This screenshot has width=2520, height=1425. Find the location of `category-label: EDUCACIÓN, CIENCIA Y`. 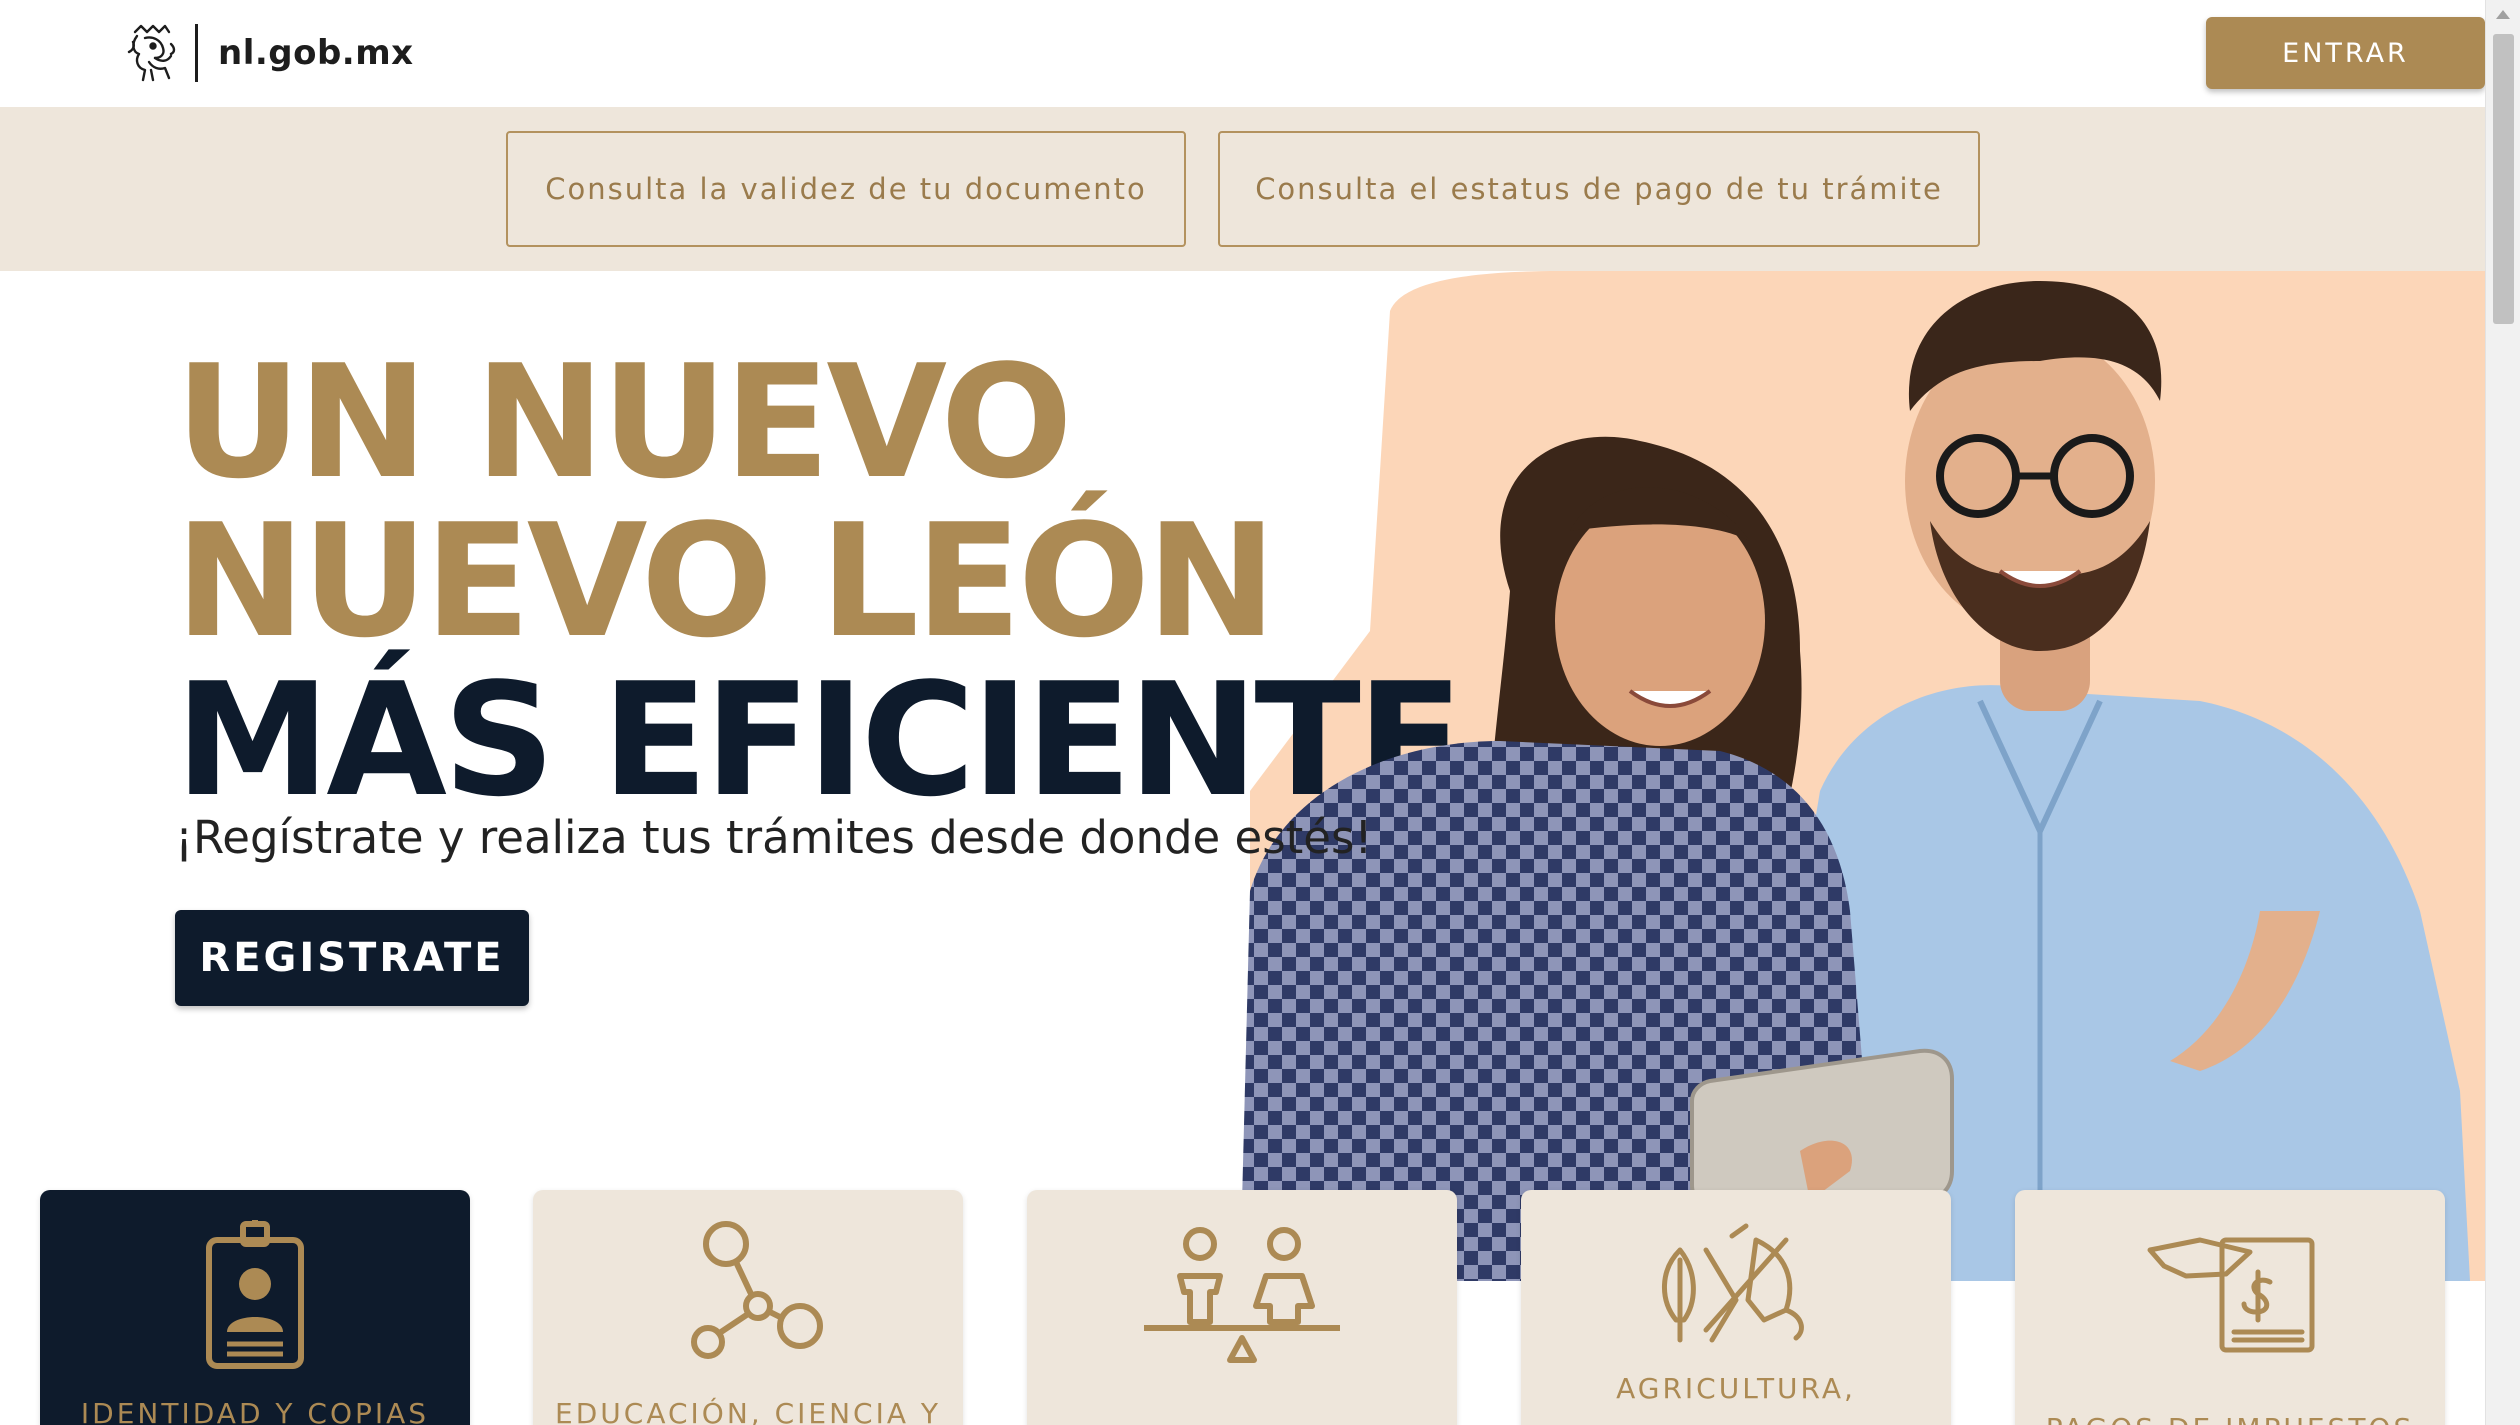

category-label: EDUCACIÓN, CIENCIA Y is located at coordinates (748, 1411).